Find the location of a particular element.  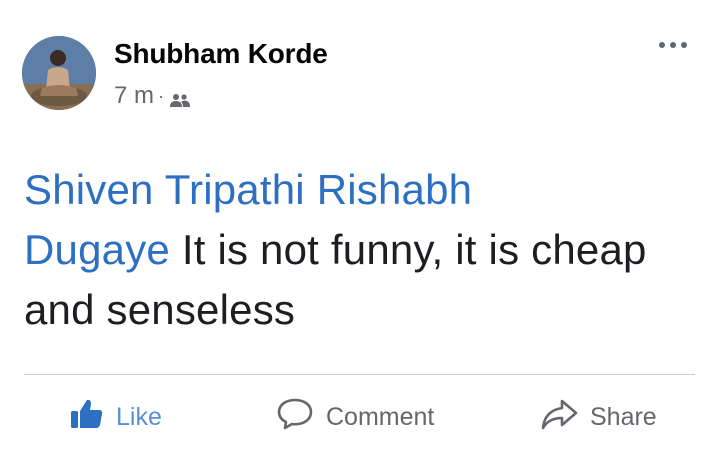

post-meta: 7 m · is located at coordinates (152, 96).